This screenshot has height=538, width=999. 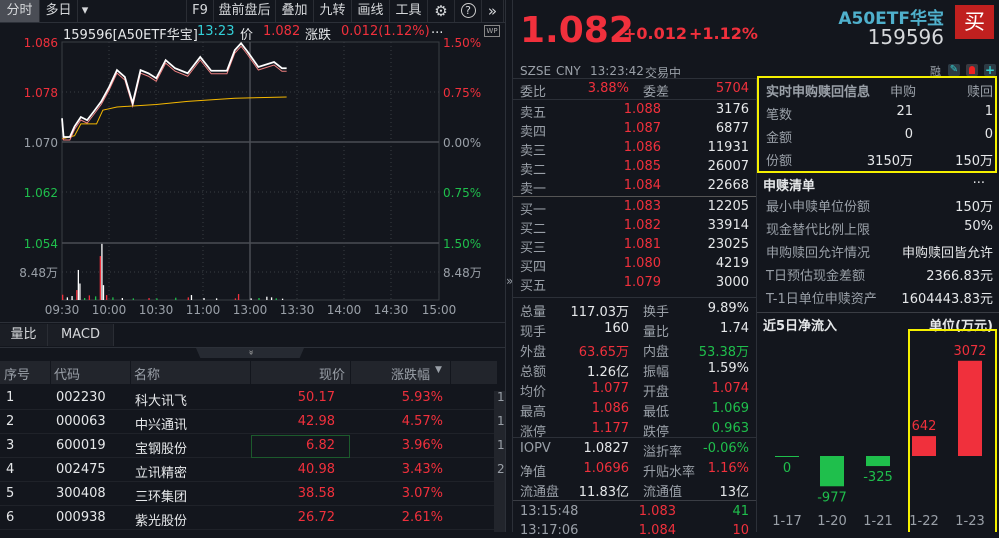 I want to click on volume-tick-left: 8.48万, so click(x=38, y=273).